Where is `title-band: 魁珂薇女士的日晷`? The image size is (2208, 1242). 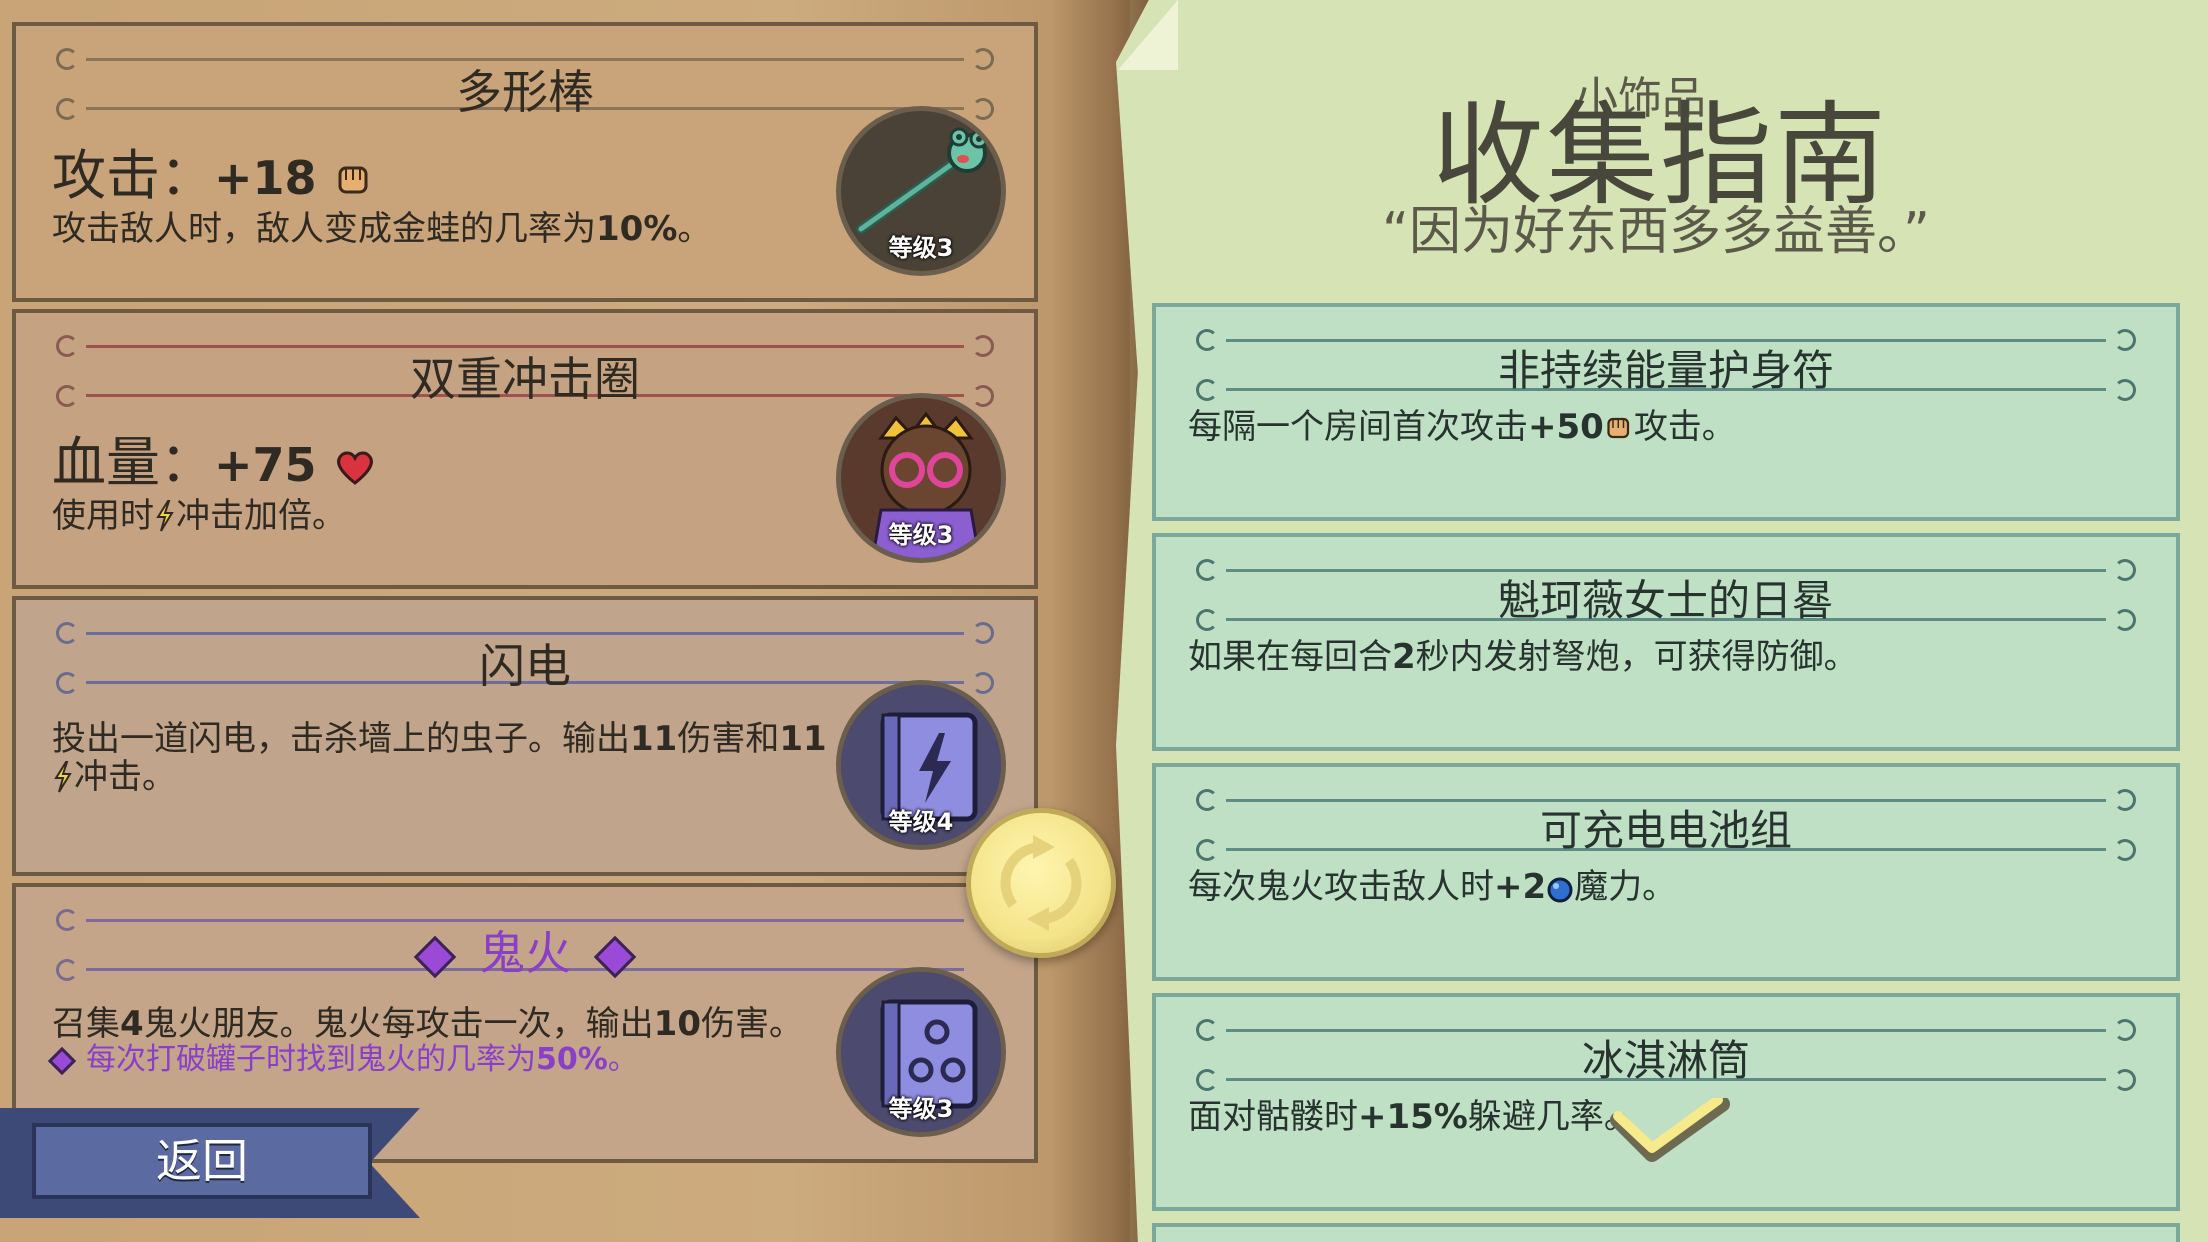 title-band: 魁珂薇女士的日晷 is located at coordinates (1666, 593).